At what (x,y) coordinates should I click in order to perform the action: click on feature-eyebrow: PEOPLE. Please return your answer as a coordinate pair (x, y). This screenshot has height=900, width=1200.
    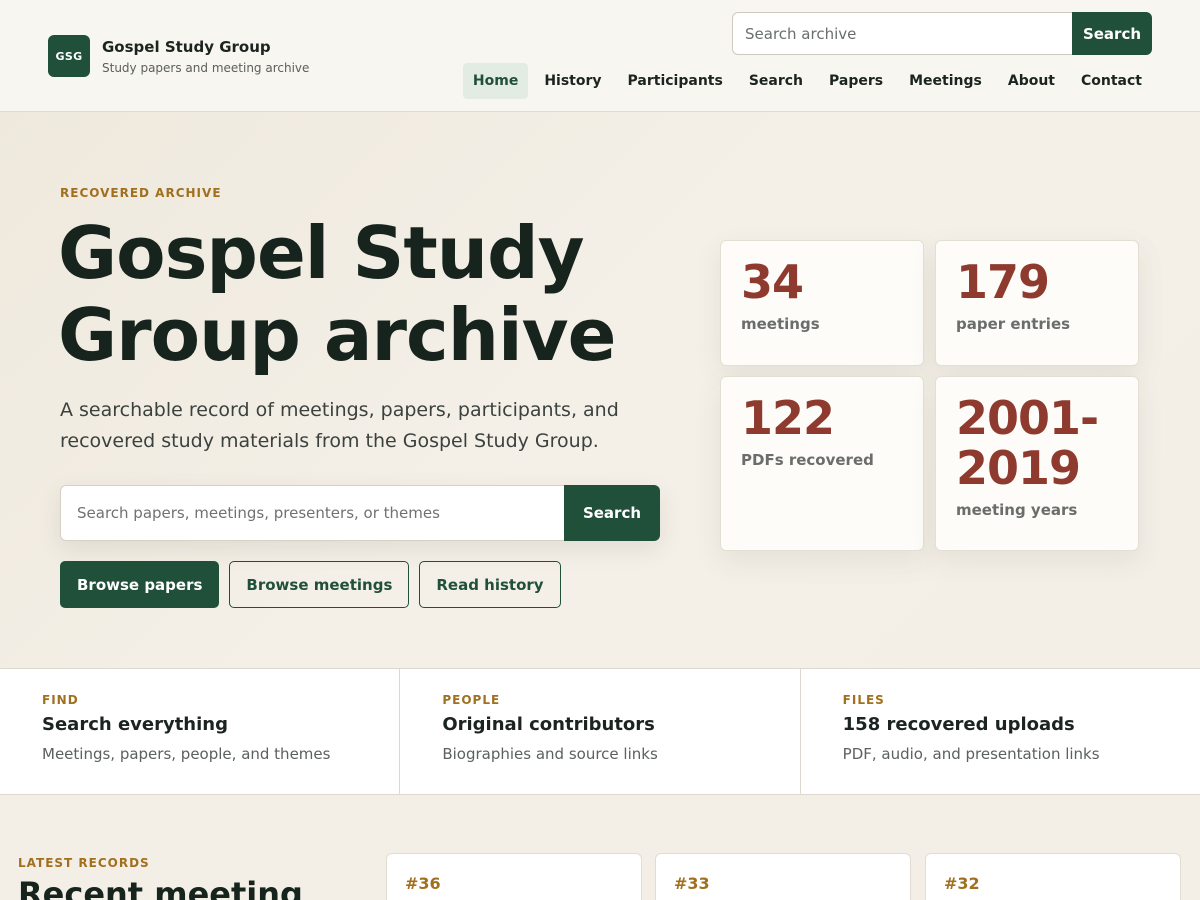
    Looking at the image, I should click on (471, 700).